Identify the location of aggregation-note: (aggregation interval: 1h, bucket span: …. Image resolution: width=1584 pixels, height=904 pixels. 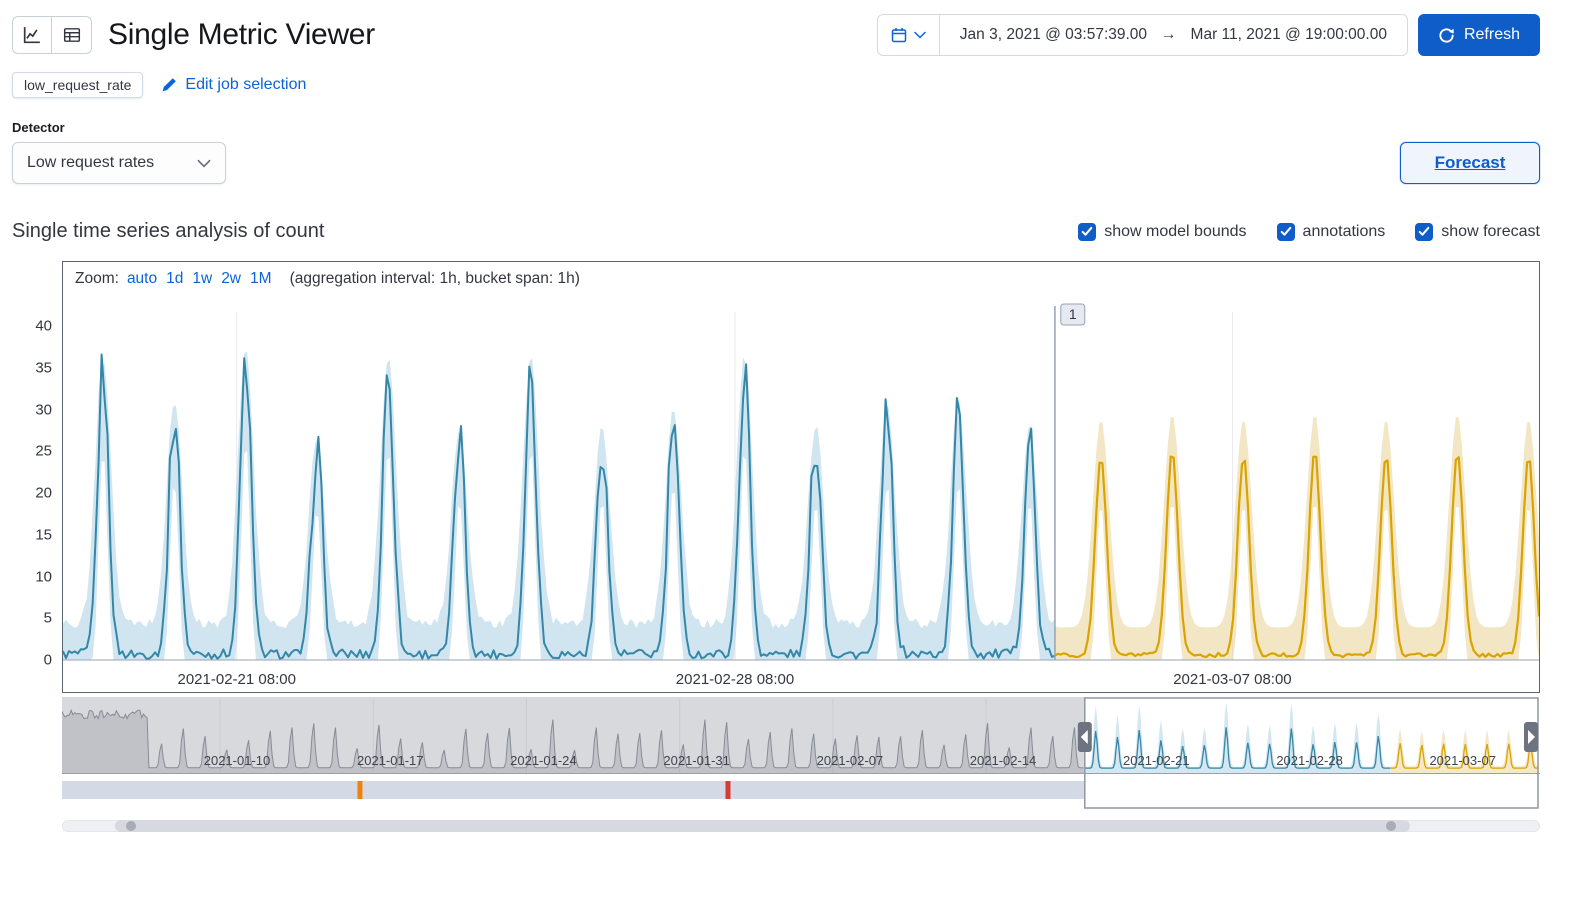
(434, 278).